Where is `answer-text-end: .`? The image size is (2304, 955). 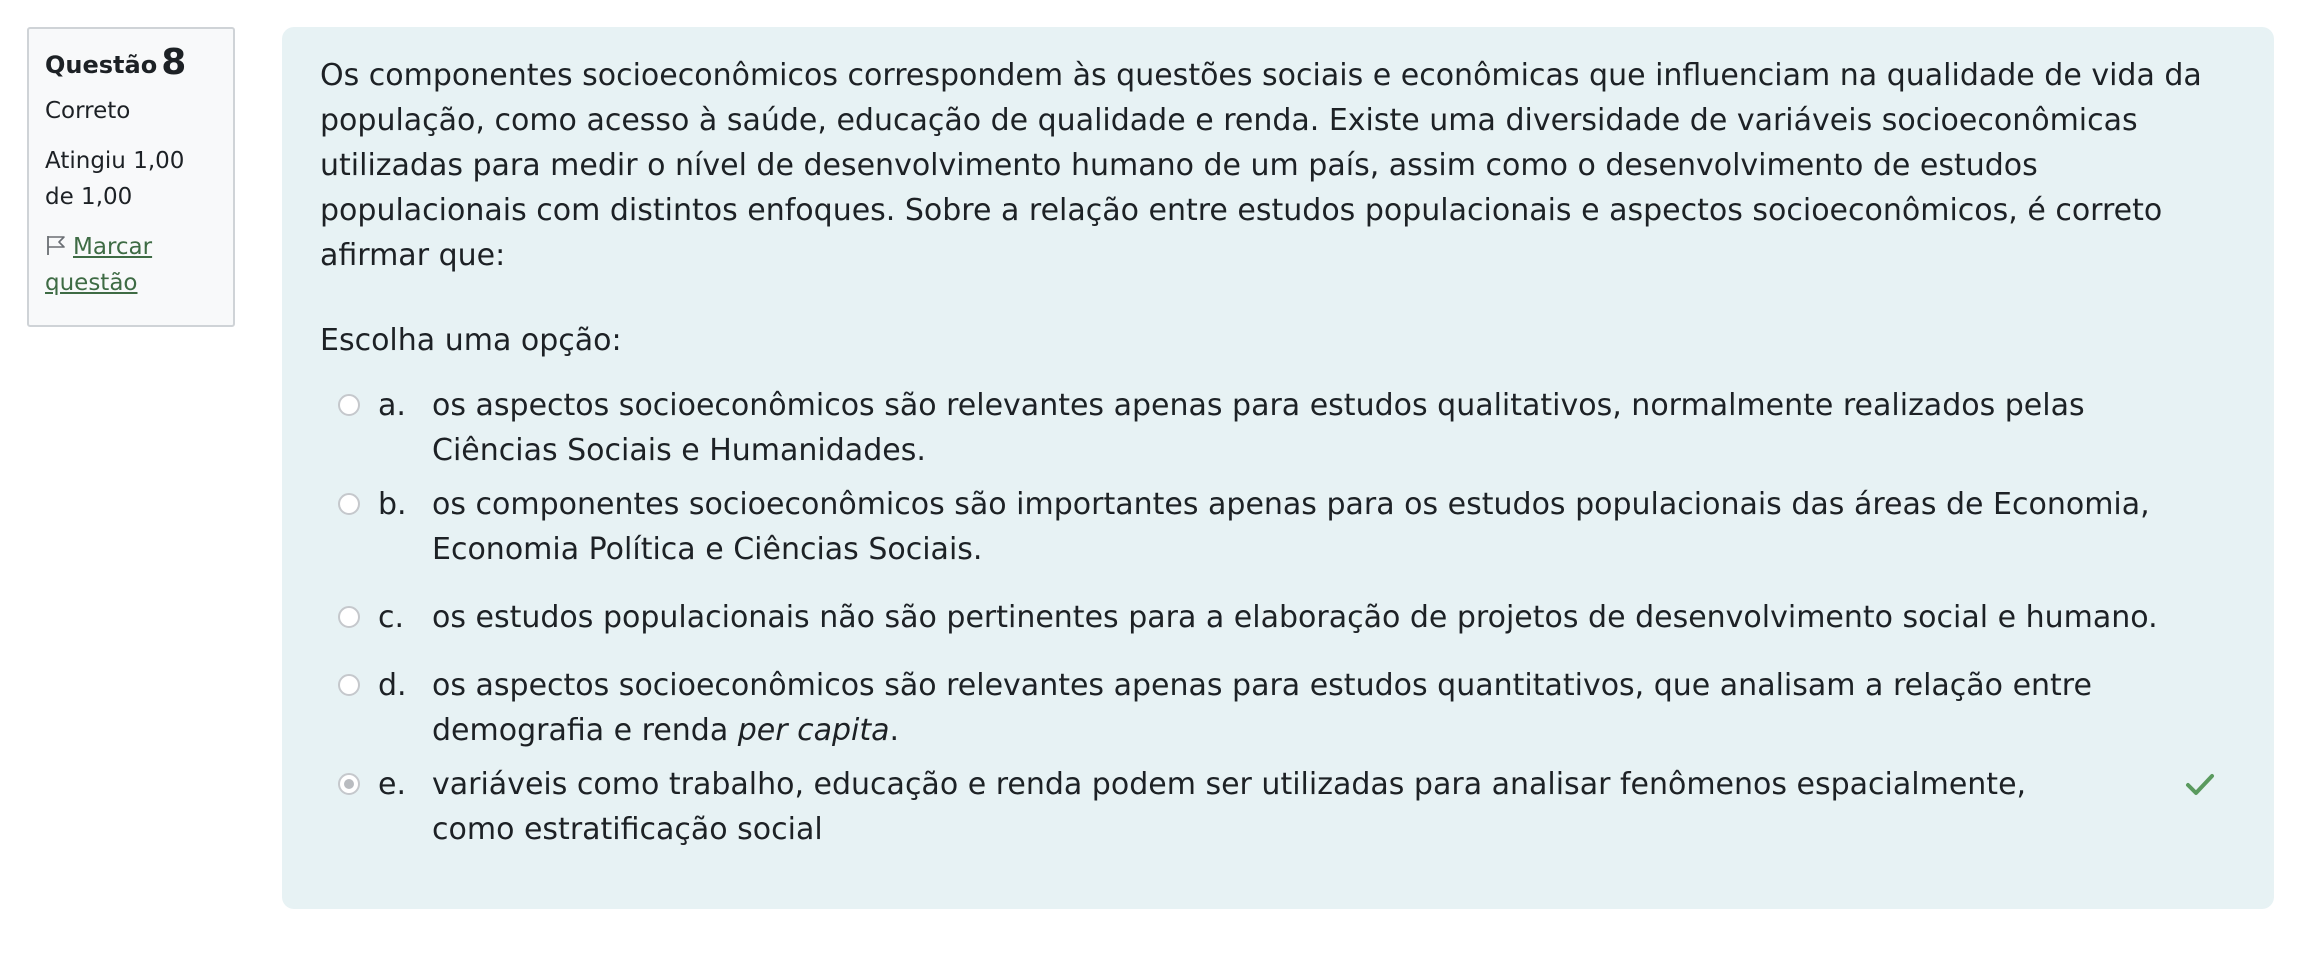 answer-text-end: . is located at coordinates (894, 730).